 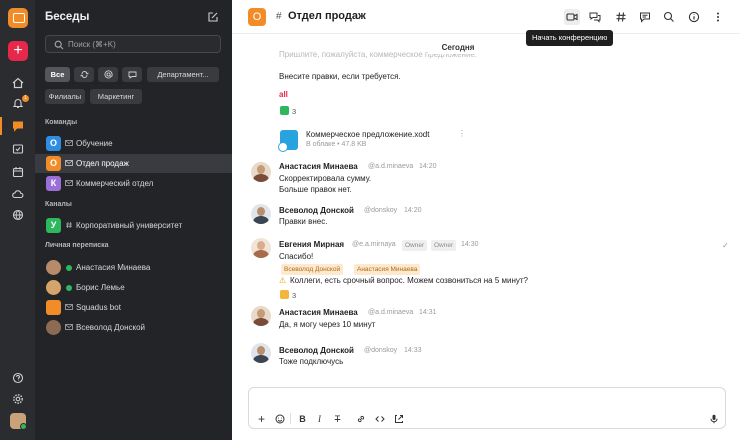 I want to click on dm-label: Борис Лемье, so click(x=100, y=287).